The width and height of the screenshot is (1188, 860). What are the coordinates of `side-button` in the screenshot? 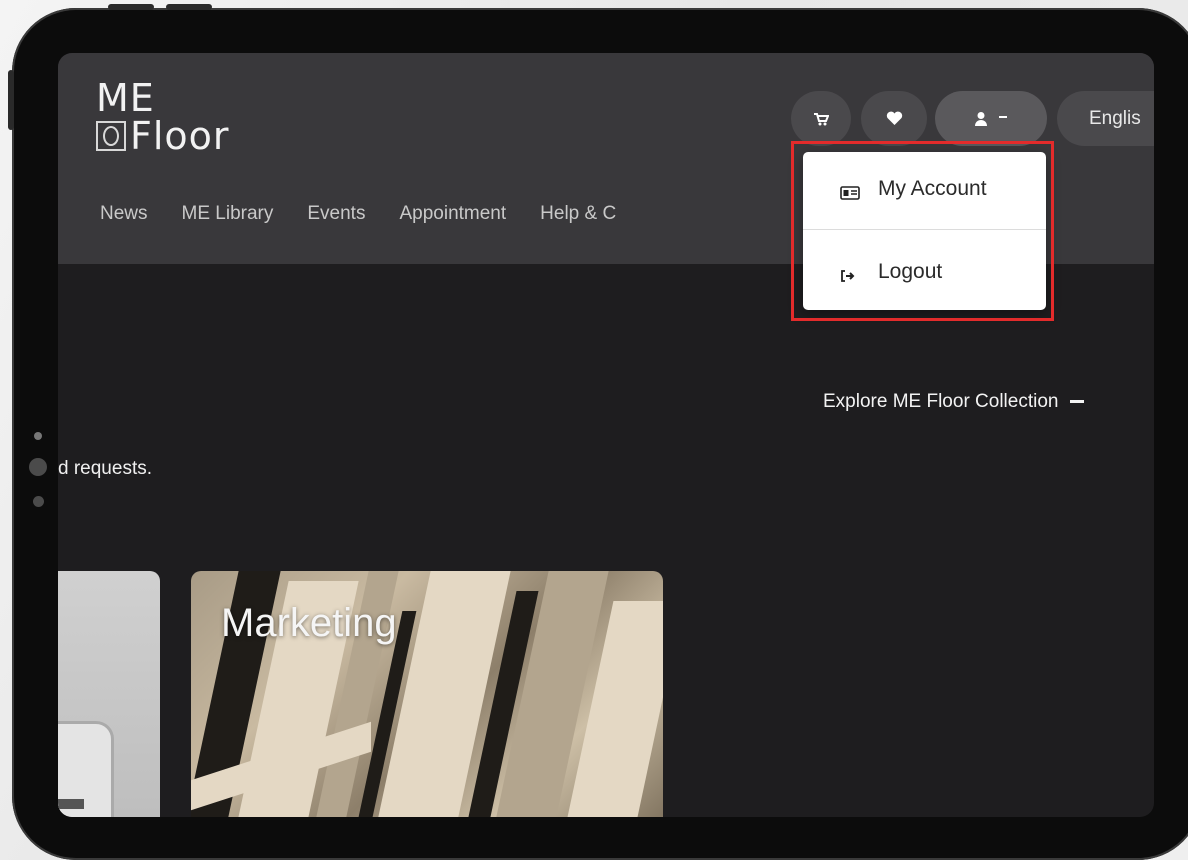 It's located at (11, 100).